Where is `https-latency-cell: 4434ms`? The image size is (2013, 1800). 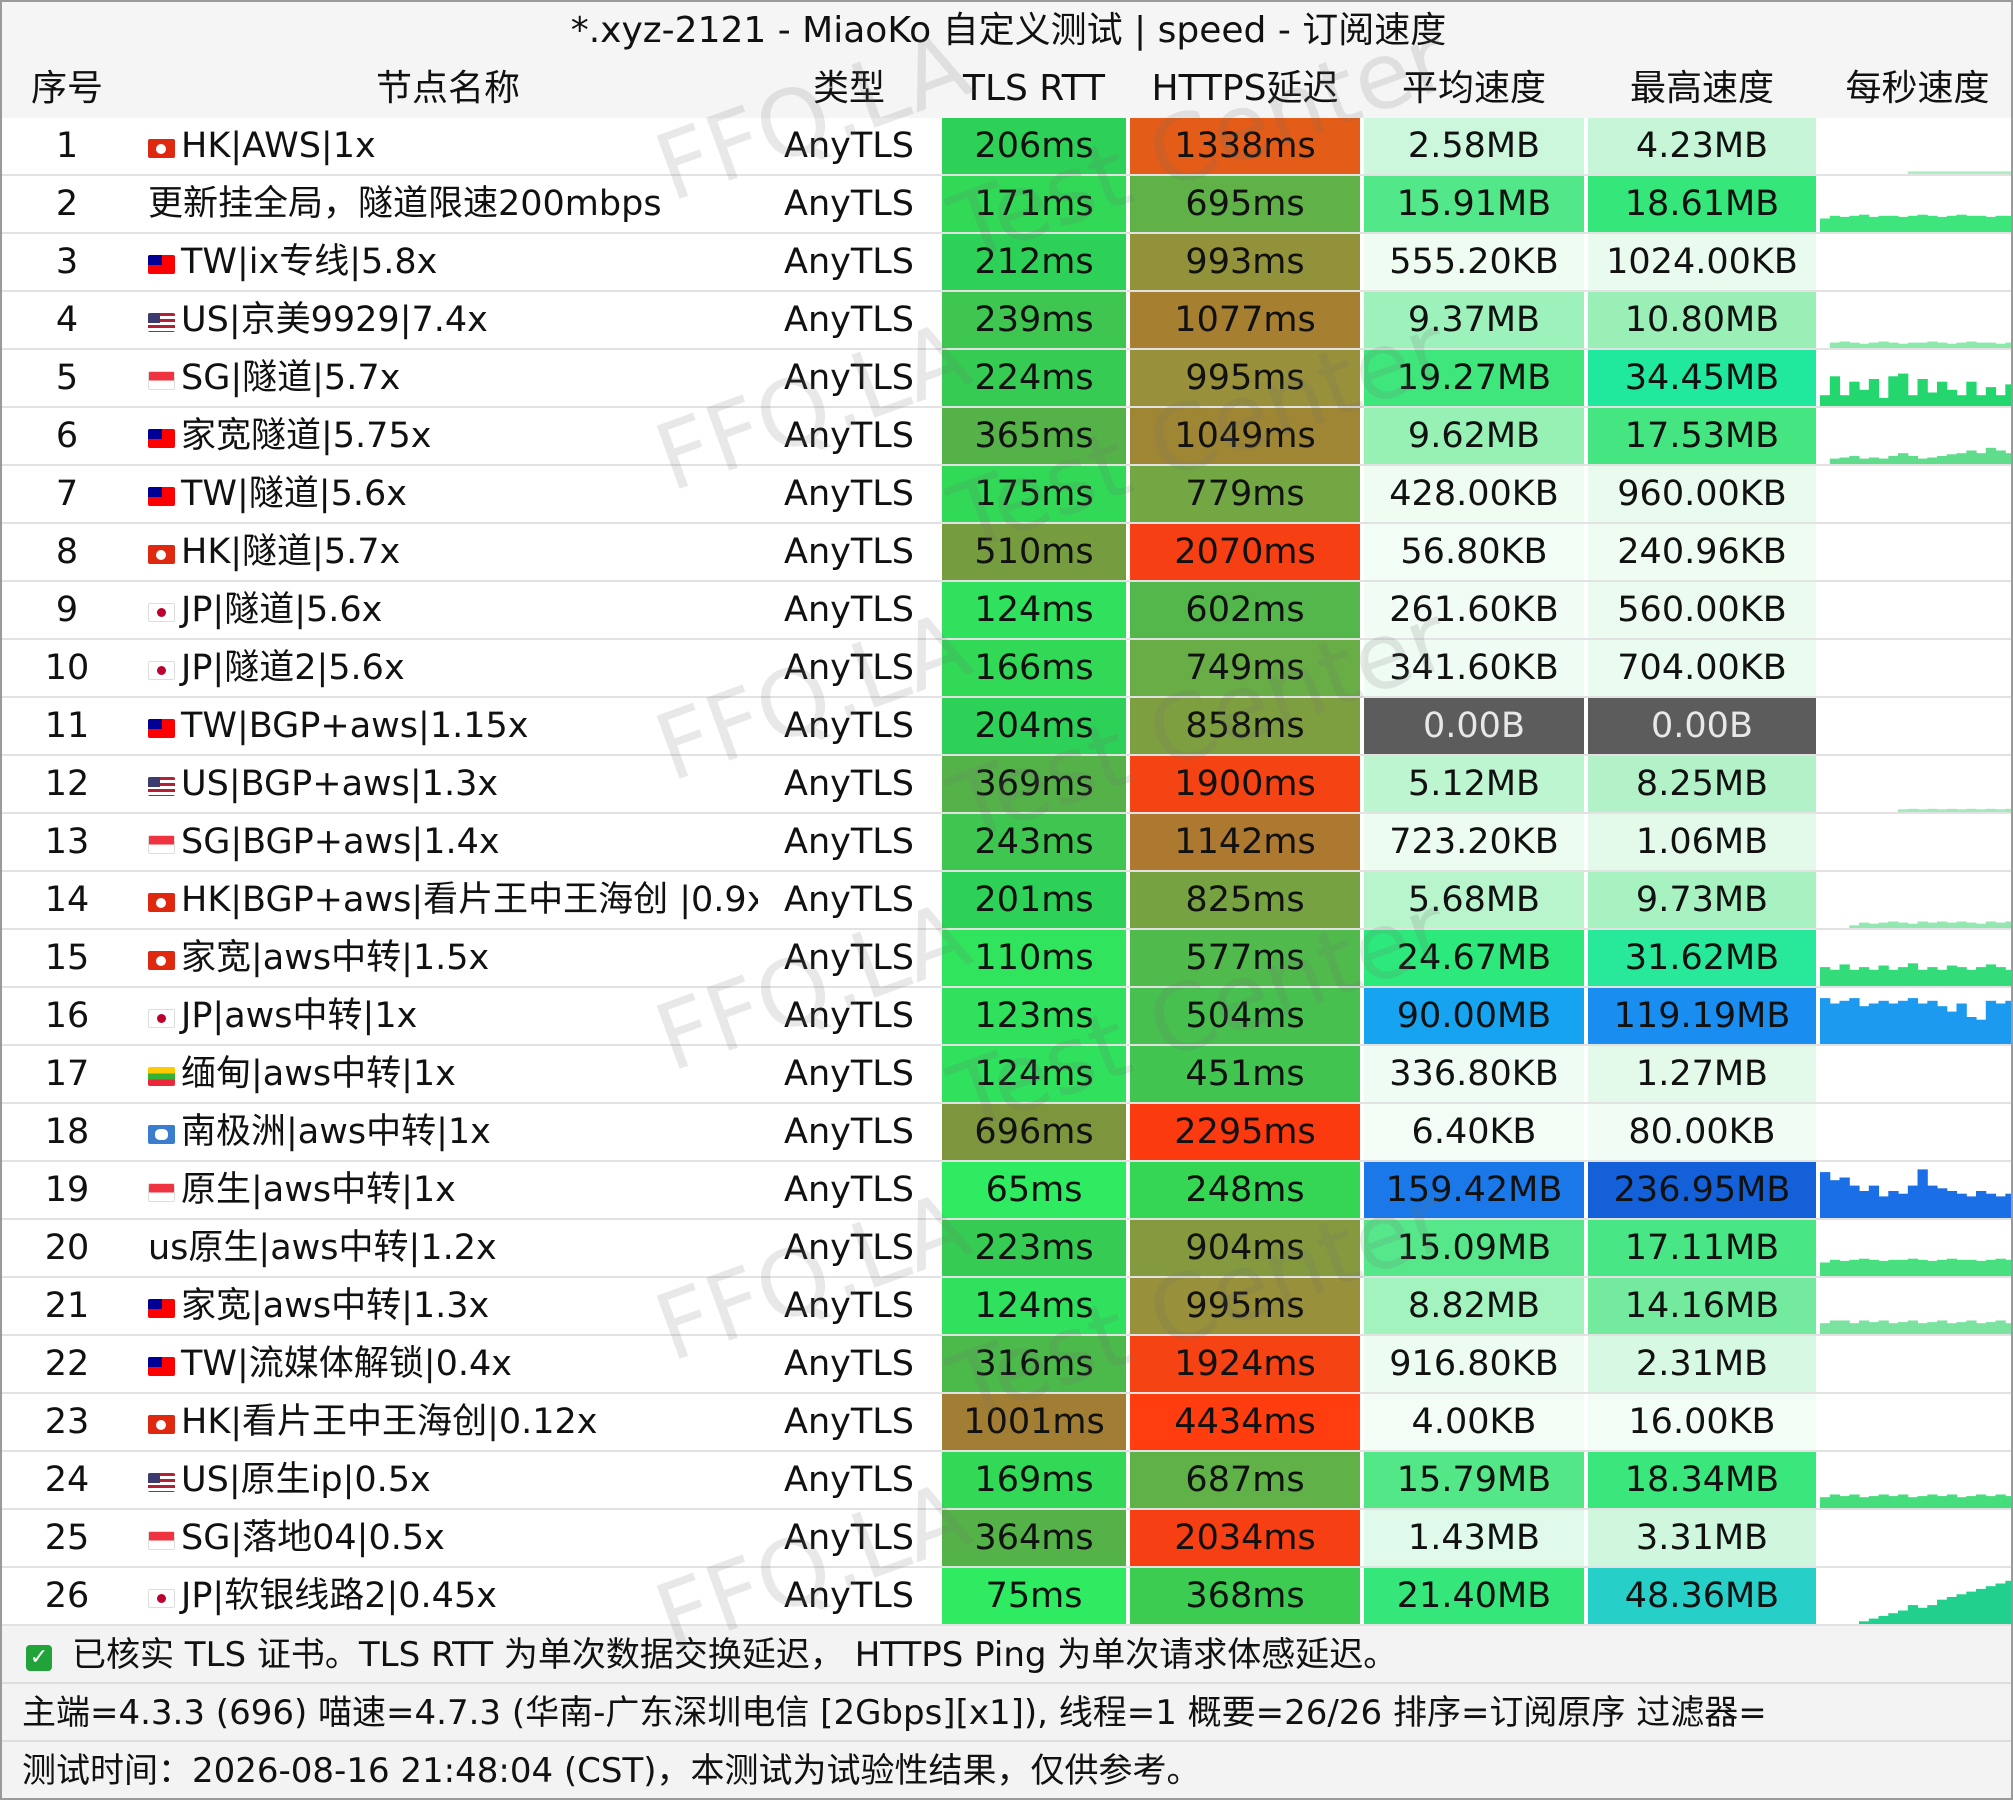
https-latency-cell: 4434ms is located at coordinates (1245, 1422).